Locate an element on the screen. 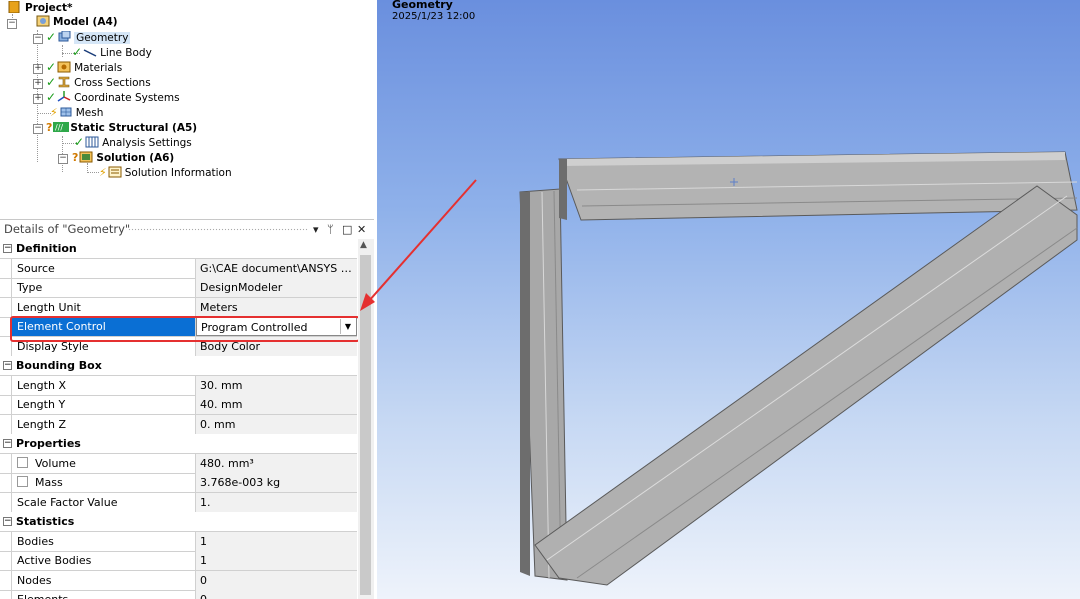 The image size is (1080, 599). tree-node-geometry: ✓ Geometry is located at coordinates (88, 37).